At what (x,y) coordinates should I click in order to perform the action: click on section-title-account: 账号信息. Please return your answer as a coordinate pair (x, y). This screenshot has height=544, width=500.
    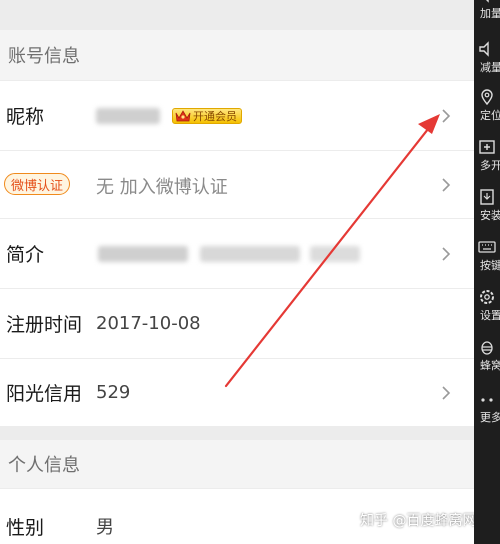
    Looking at the image, I should click on (44, 56).